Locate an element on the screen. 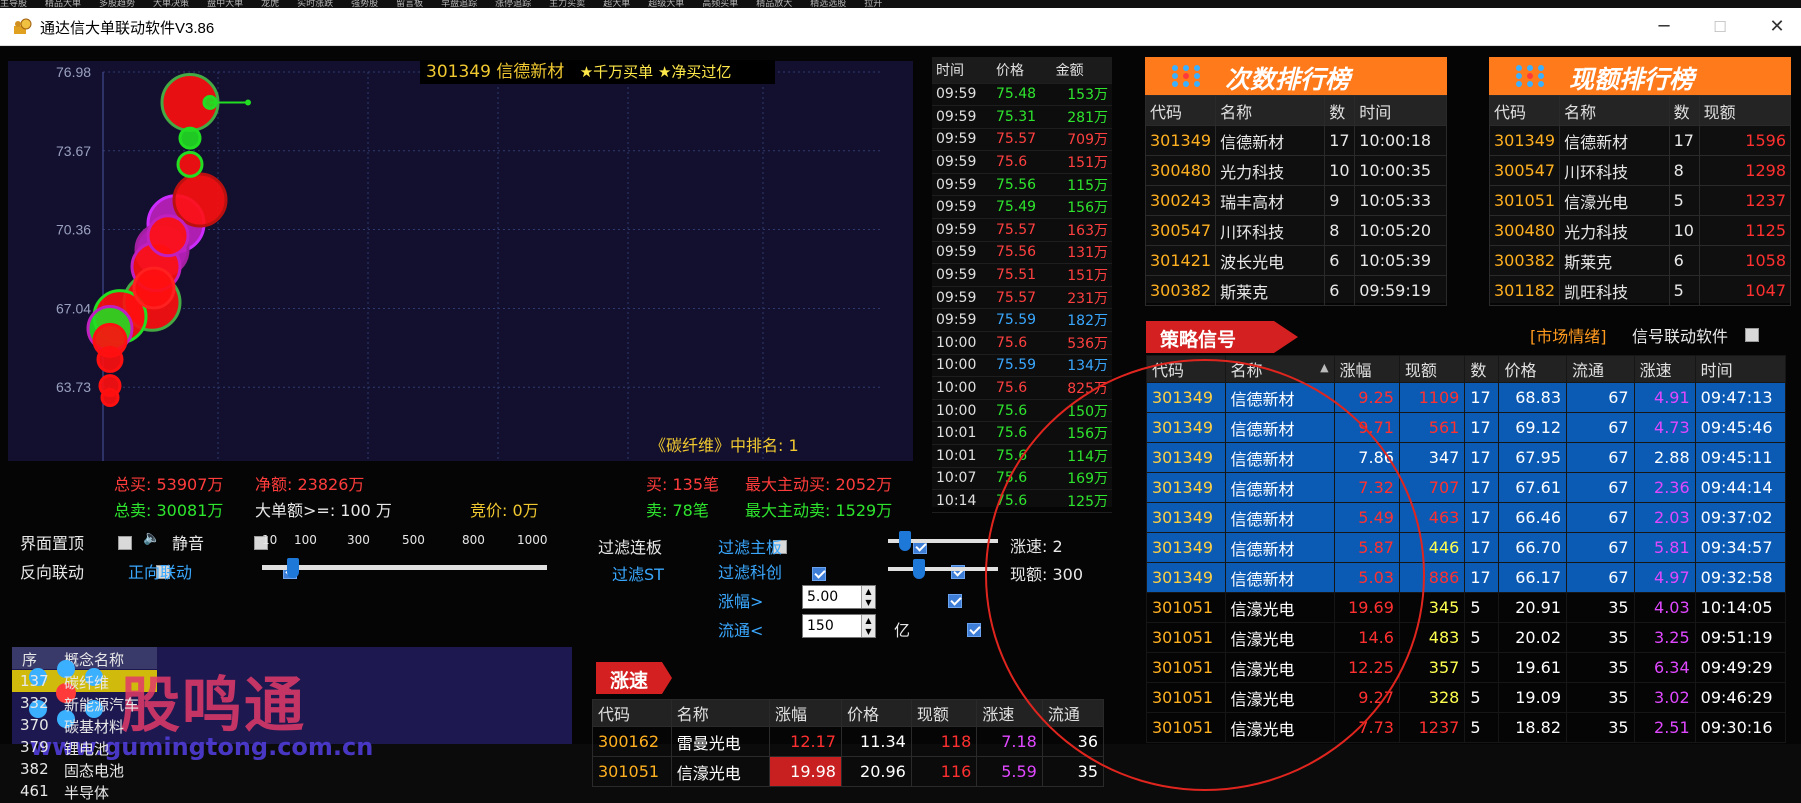  zs-row: 300162 雷曼光电 12.17 11.34 118 7.18 36 is located at coordinates (848, 741).